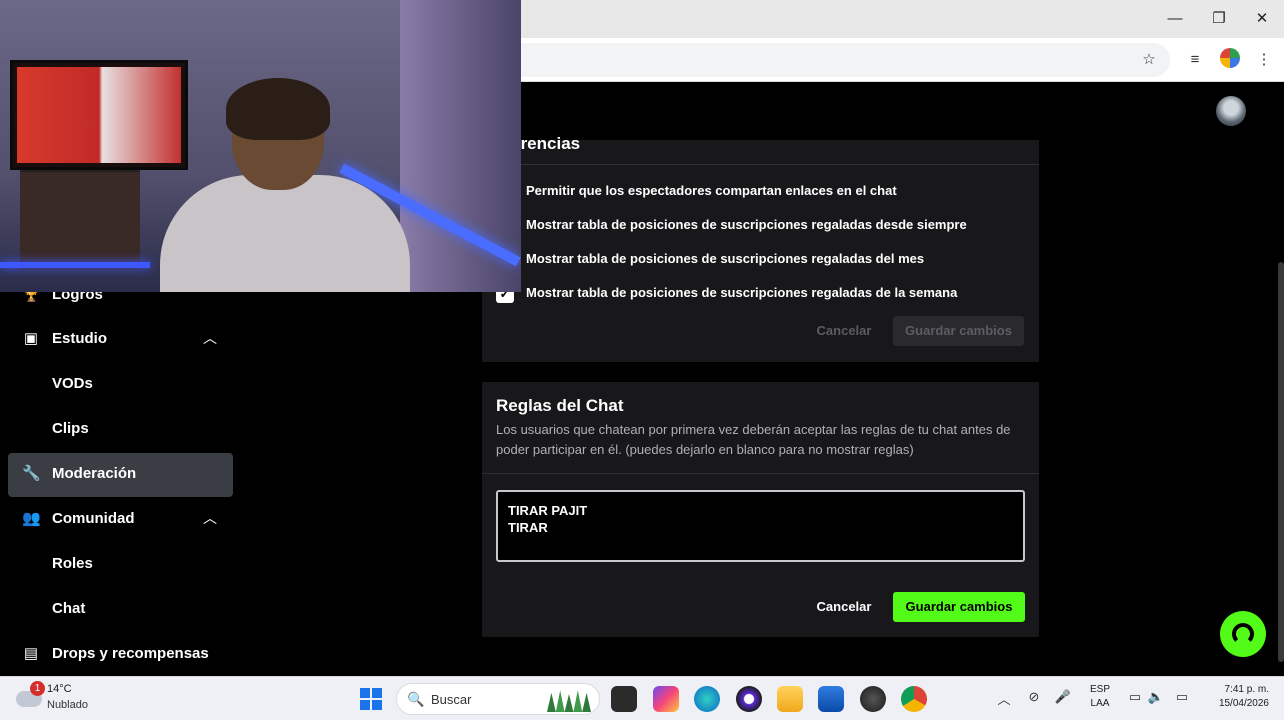 The height and width of the screenshot is (720, 1284). I want to click on webcam-tv-screen, so click(99, 115).